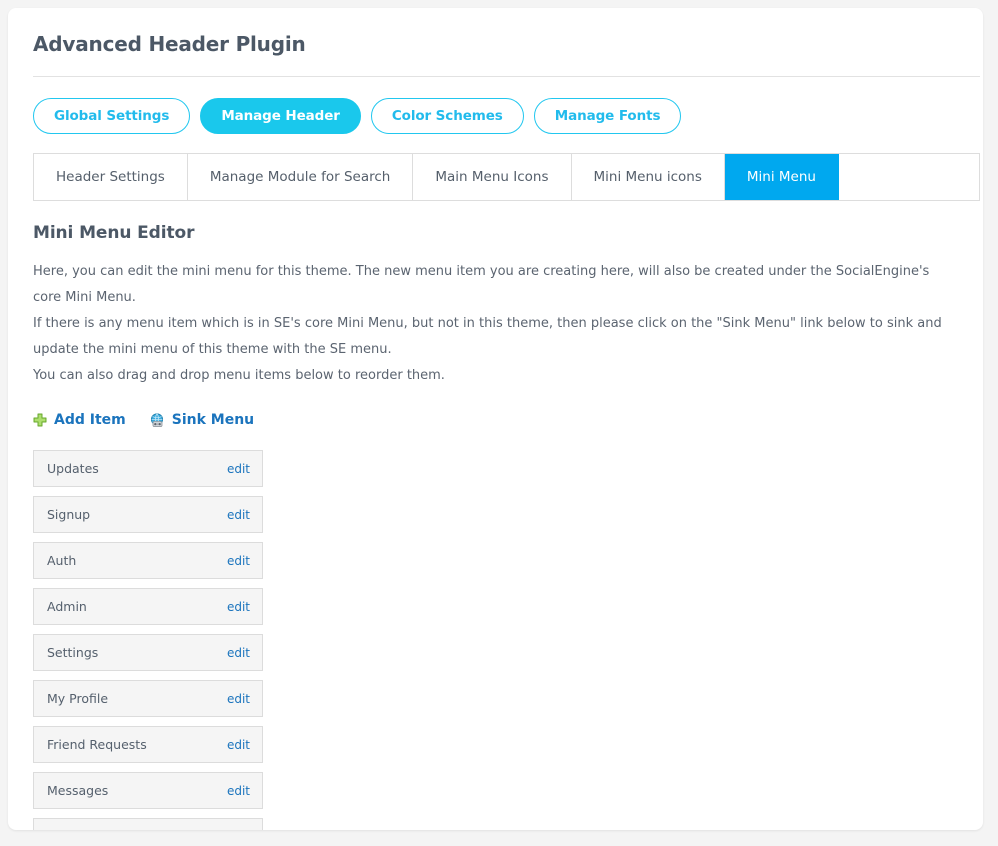 The width and height of the screenshot is (998, 846). I want to click on pill-color-schemes: Color Schemes, so click(447, 116).